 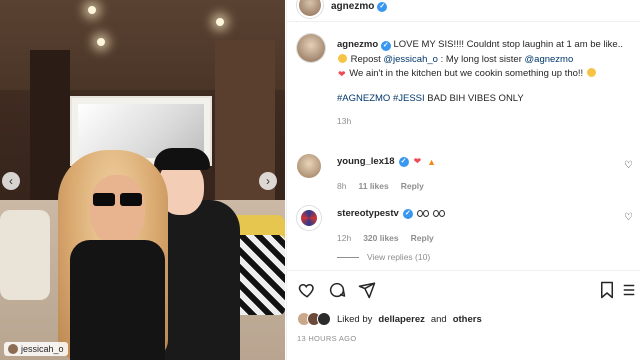 I want to click on chevron-right-icon: ›, so click(x=268, y=181).